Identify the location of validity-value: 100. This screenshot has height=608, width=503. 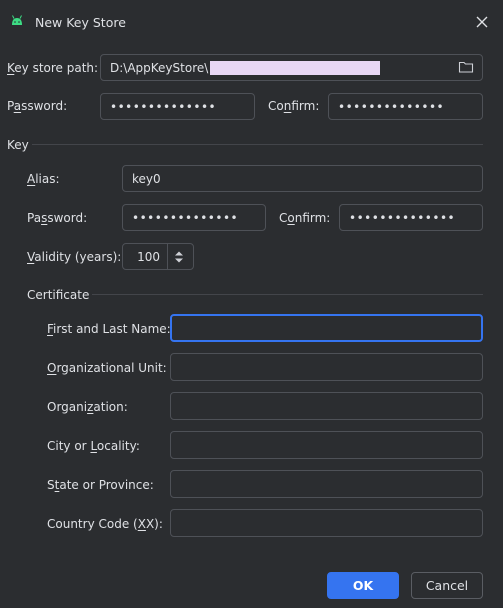
(148, 256).